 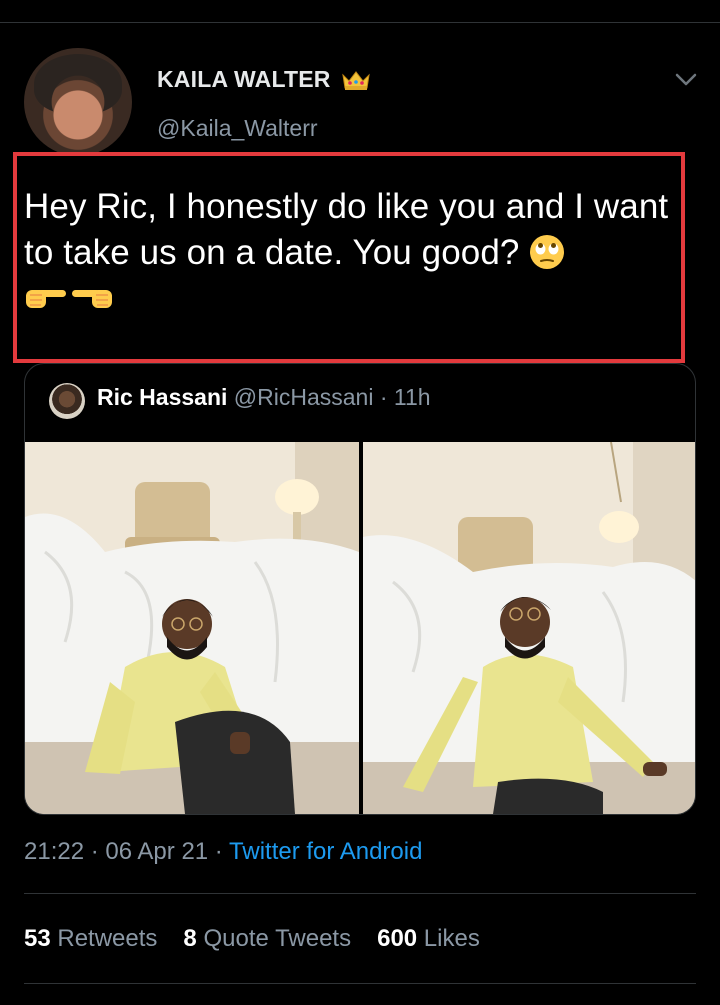 I want to click on pointing-hands, so click(x=69, y=297).